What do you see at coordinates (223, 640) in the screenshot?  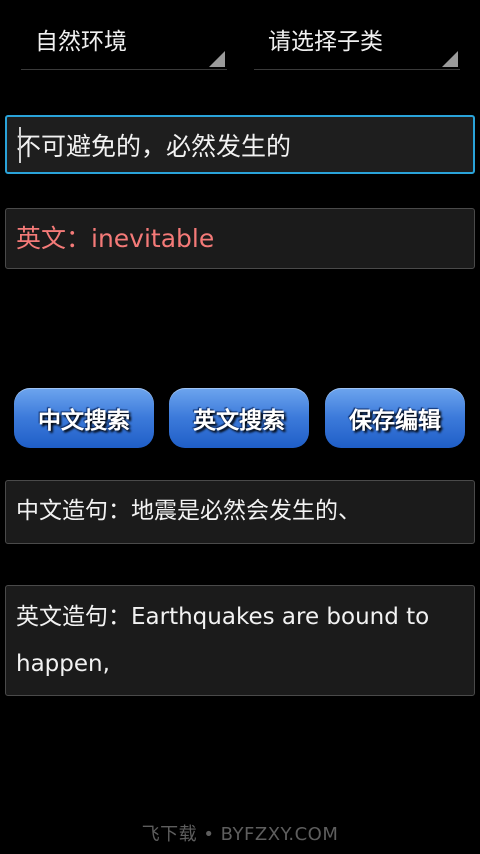 I see `english-example-sentence: 英文造句：Earthquakes are bound to happen,` at bounding box center [223, 640].